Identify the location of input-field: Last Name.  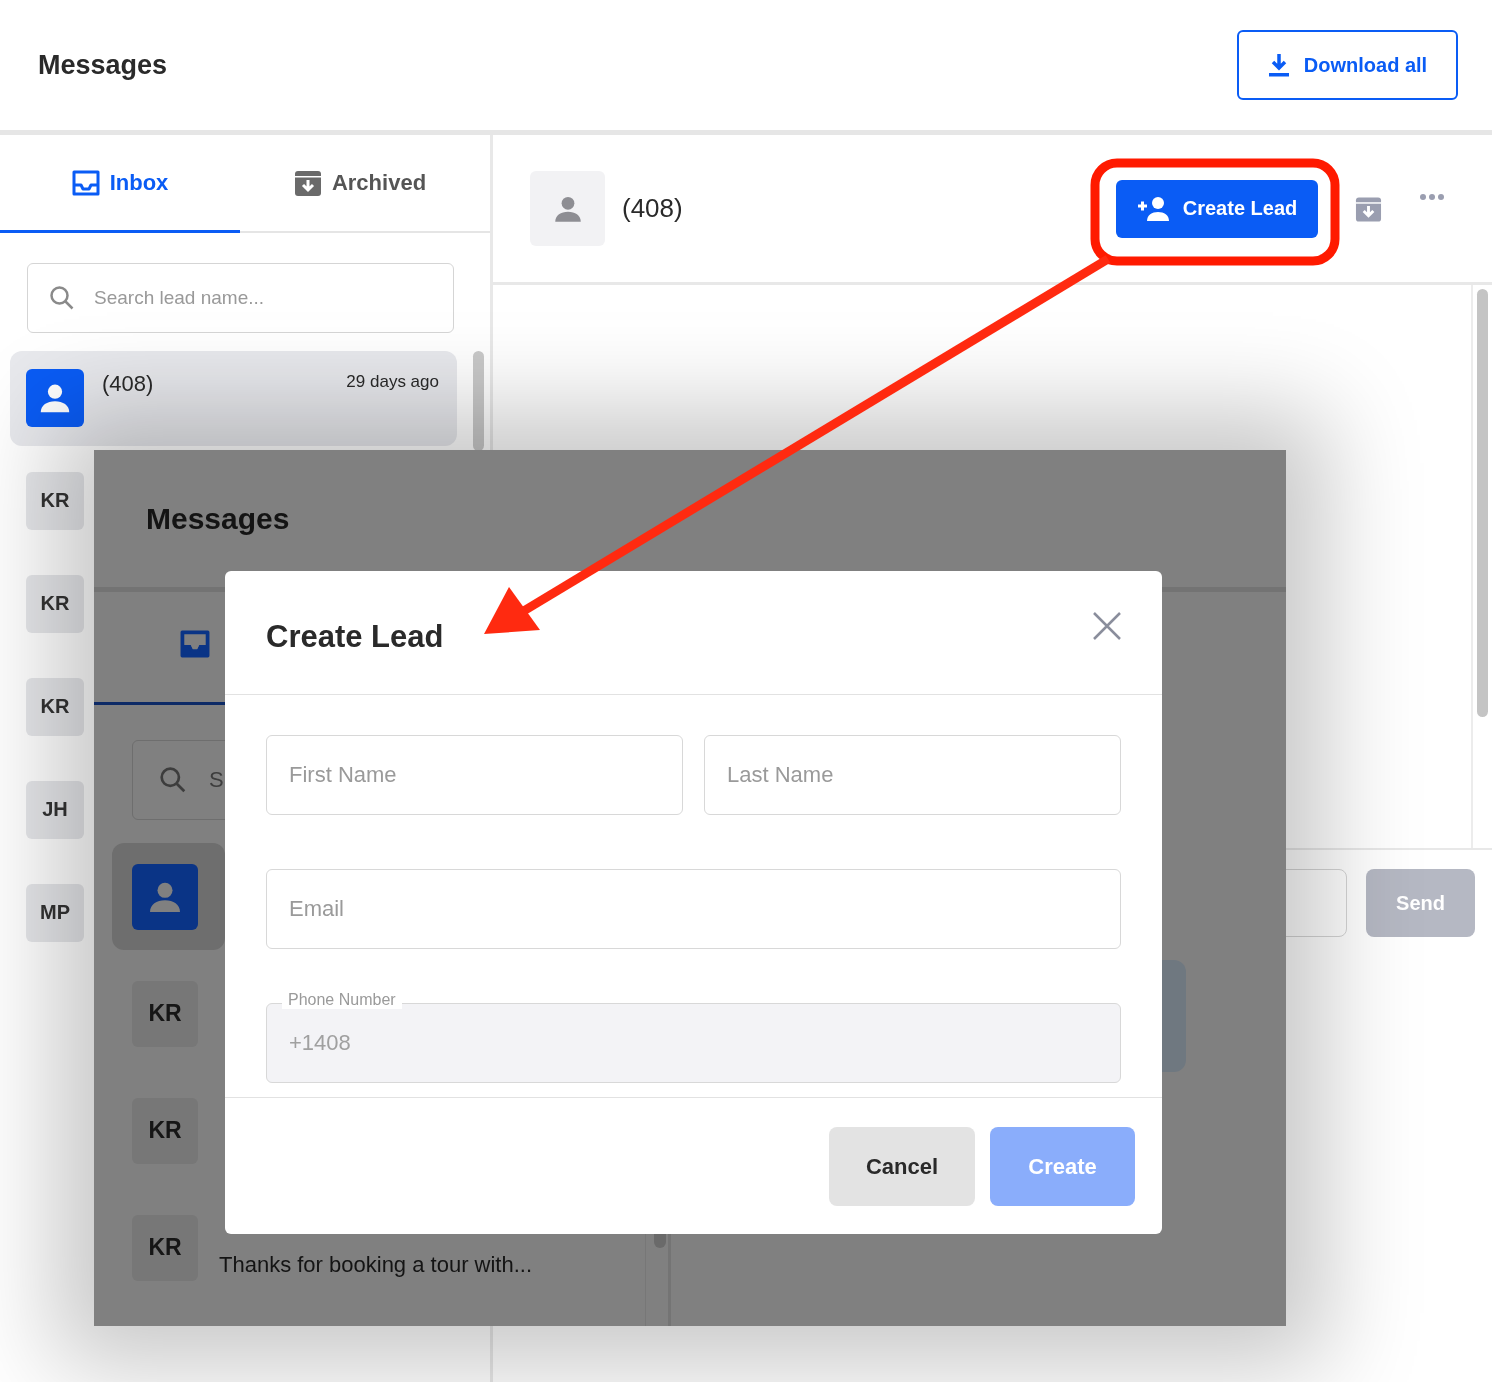
(912, 775).